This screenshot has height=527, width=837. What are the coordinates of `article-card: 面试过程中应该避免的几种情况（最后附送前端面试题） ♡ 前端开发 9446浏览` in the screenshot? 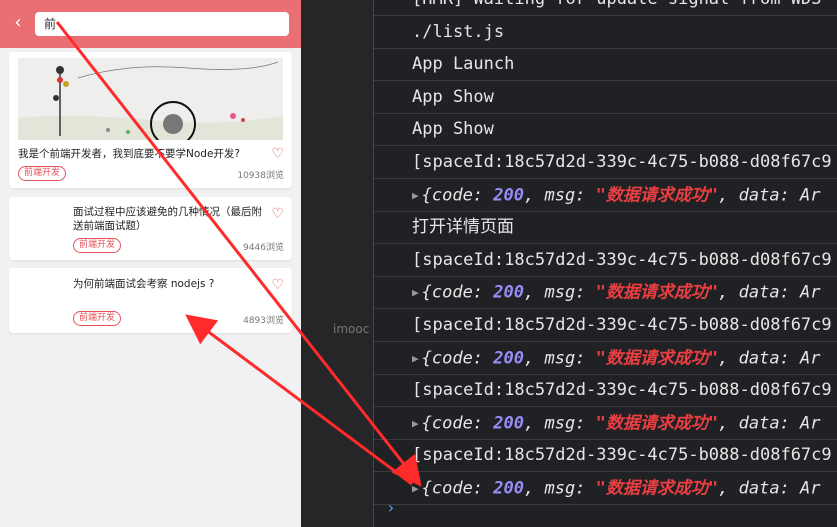 It's located at (150, 228).